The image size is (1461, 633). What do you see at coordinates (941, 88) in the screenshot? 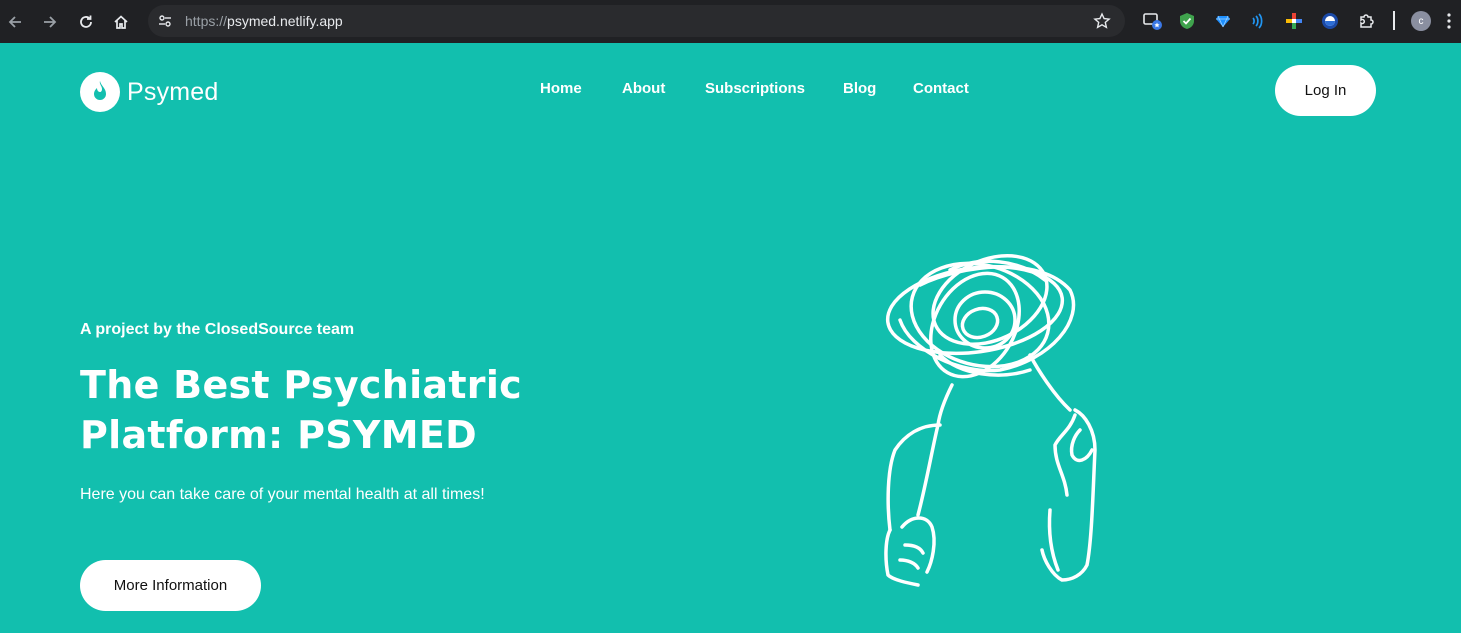
I see `nav-contact: Contact` at bounding box center [941, 88].